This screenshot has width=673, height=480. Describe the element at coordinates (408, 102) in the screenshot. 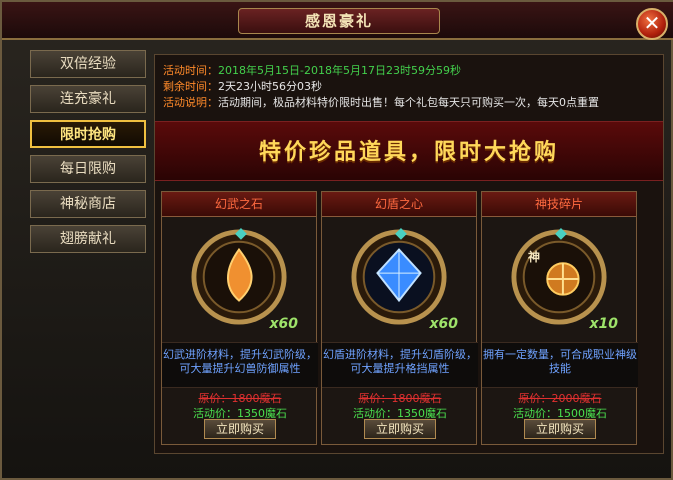

I see `desc-value: 活动期间，极品材料特价限时出售！每个礼包每天只可购买一次，每天0点重置` at that location.